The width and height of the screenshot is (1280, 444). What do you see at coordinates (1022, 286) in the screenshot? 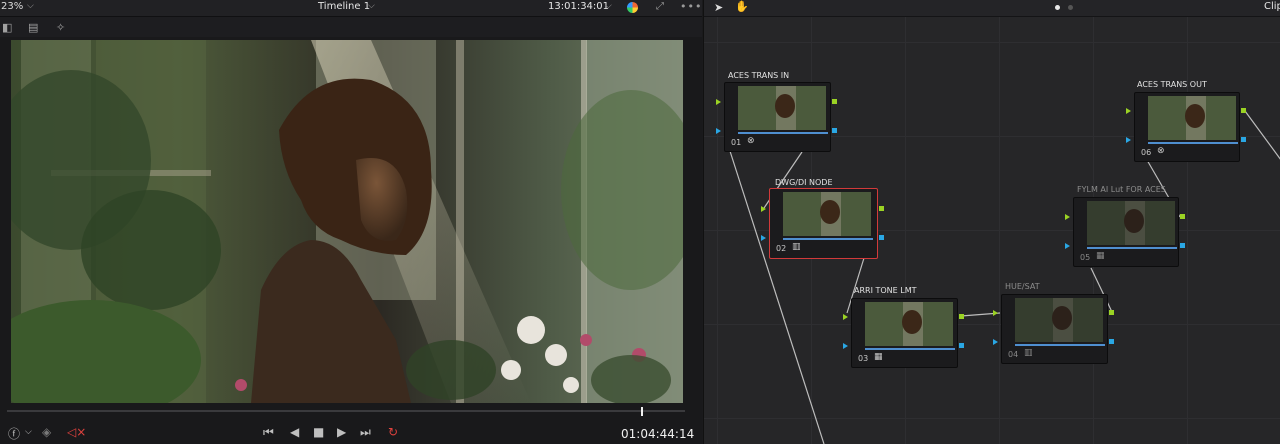
I see `node-label: HUE/SAT` at bounding box center [1022, 286].